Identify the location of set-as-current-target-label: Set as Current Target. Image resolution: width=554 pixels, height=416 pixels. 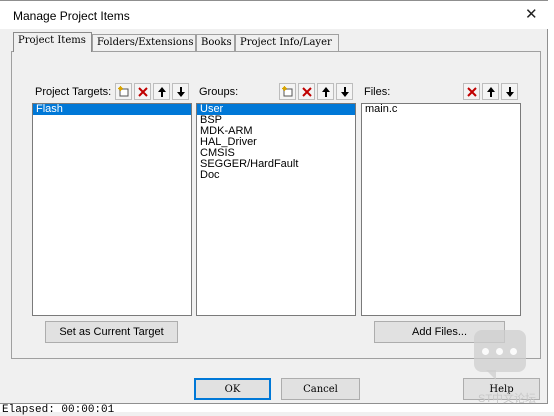
(111, 332).